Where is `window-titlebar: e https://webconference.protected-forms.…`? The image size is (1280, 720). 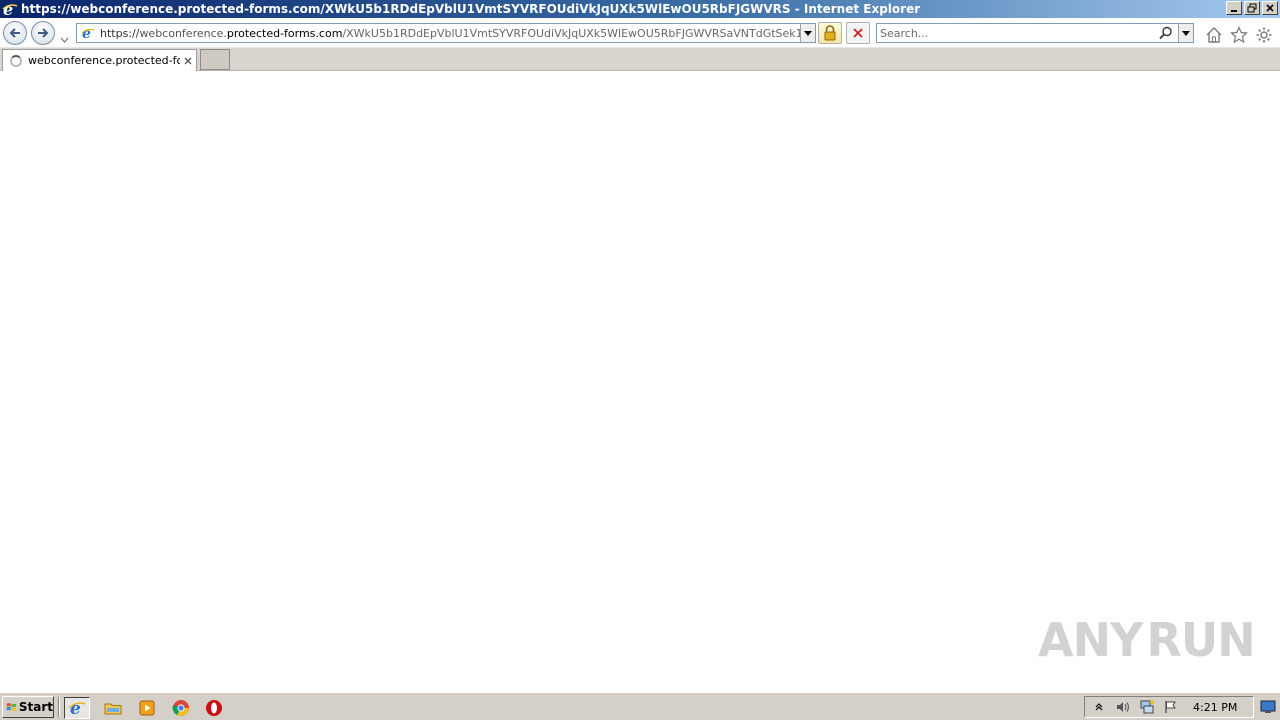 window-titlebar: e https://webconference.protected-forms.… is located at coordinates (640, 9).